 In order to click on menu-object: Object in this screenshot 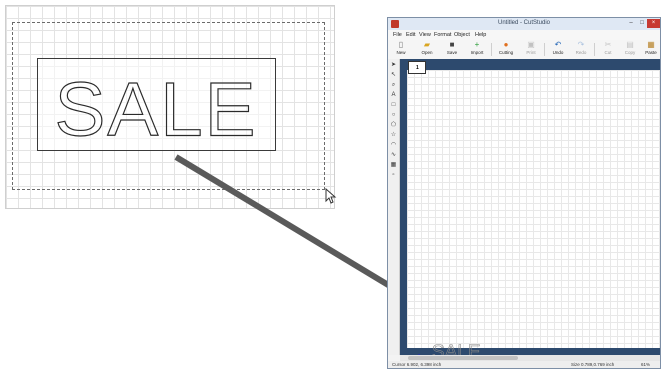, I will do `click(462, 35)`.